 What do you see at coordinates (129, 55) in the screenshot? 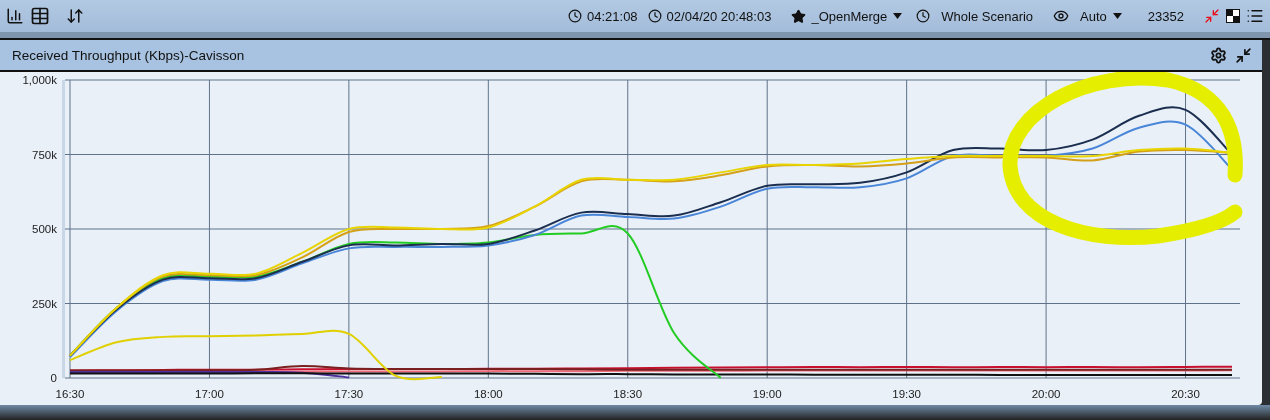
I see `panel-title: Received Throughput (Kbps)-Cavisson` at bounding box center [129, 55].